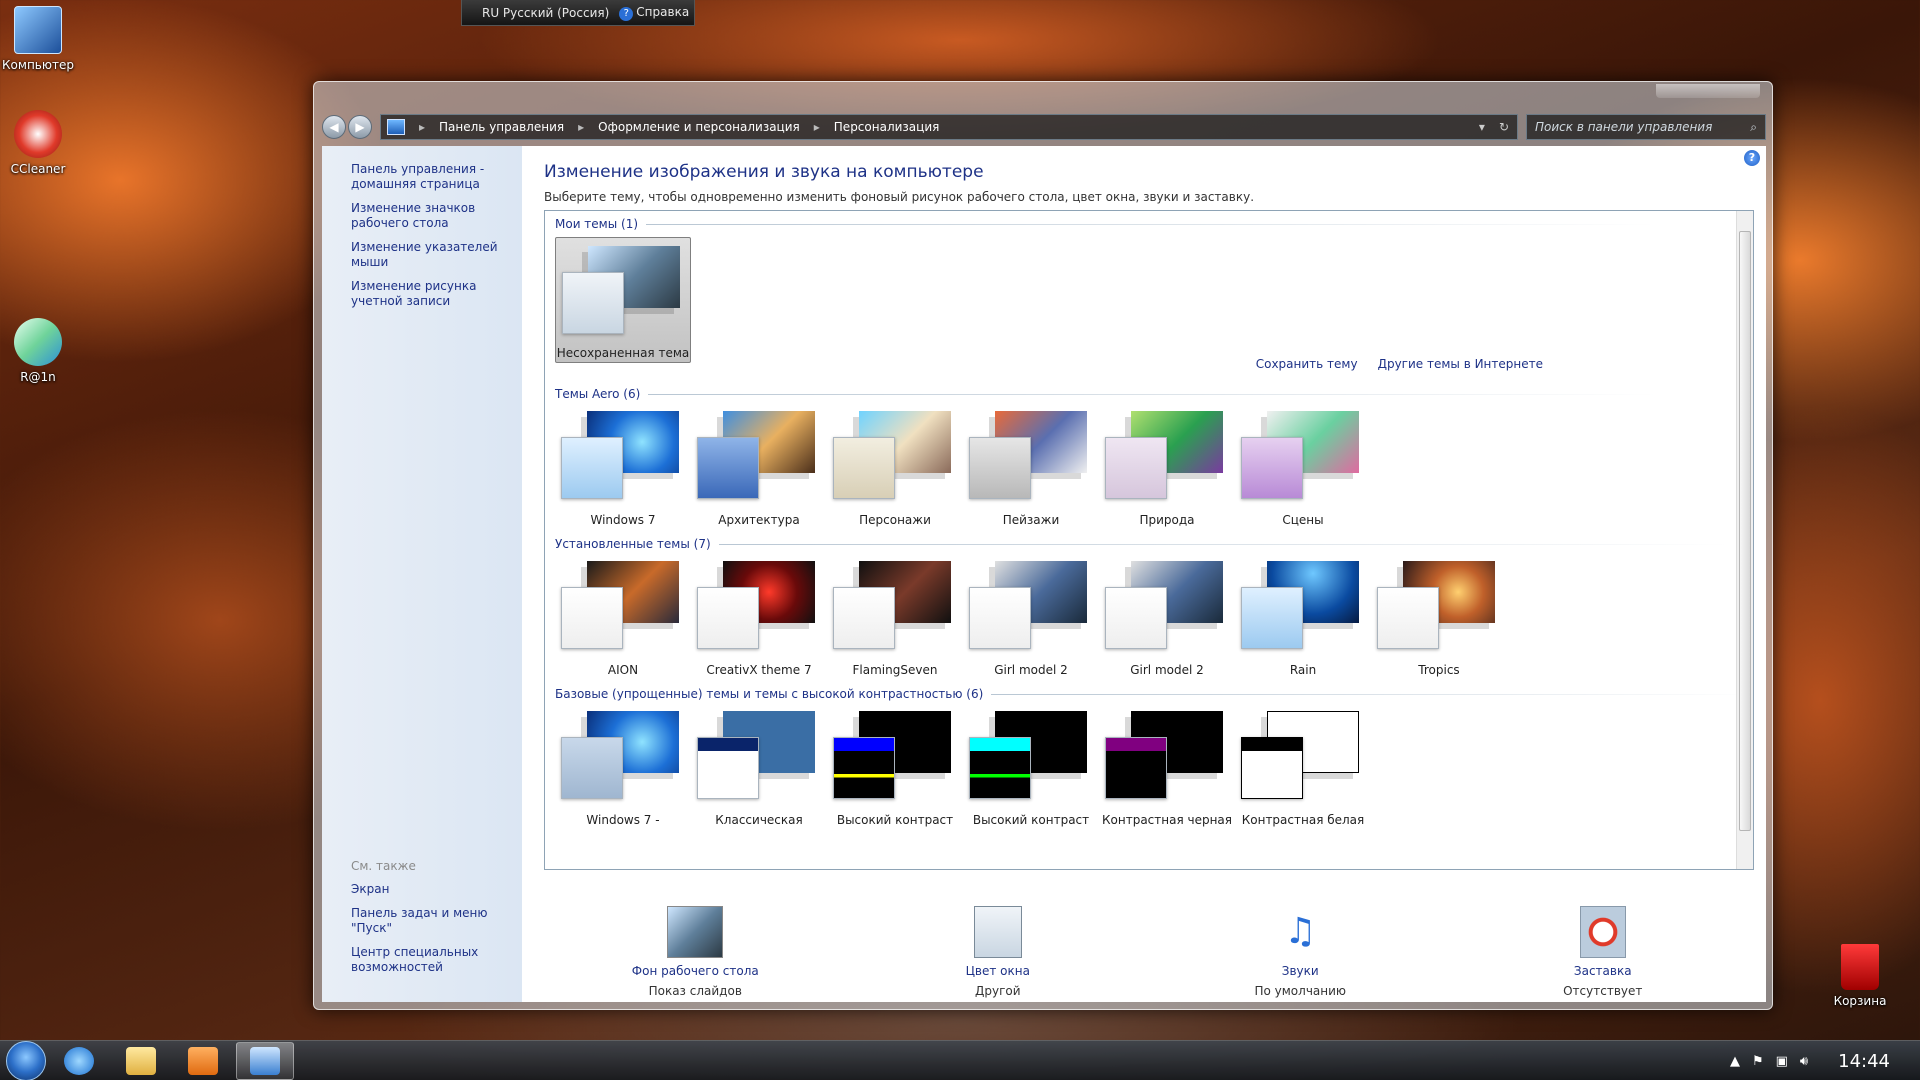 The height and width of the screenshot is (1080, 1920). I want to click on sidebar-link-account-picture: Изменение рисунка учетной записи, so click(433, 294).